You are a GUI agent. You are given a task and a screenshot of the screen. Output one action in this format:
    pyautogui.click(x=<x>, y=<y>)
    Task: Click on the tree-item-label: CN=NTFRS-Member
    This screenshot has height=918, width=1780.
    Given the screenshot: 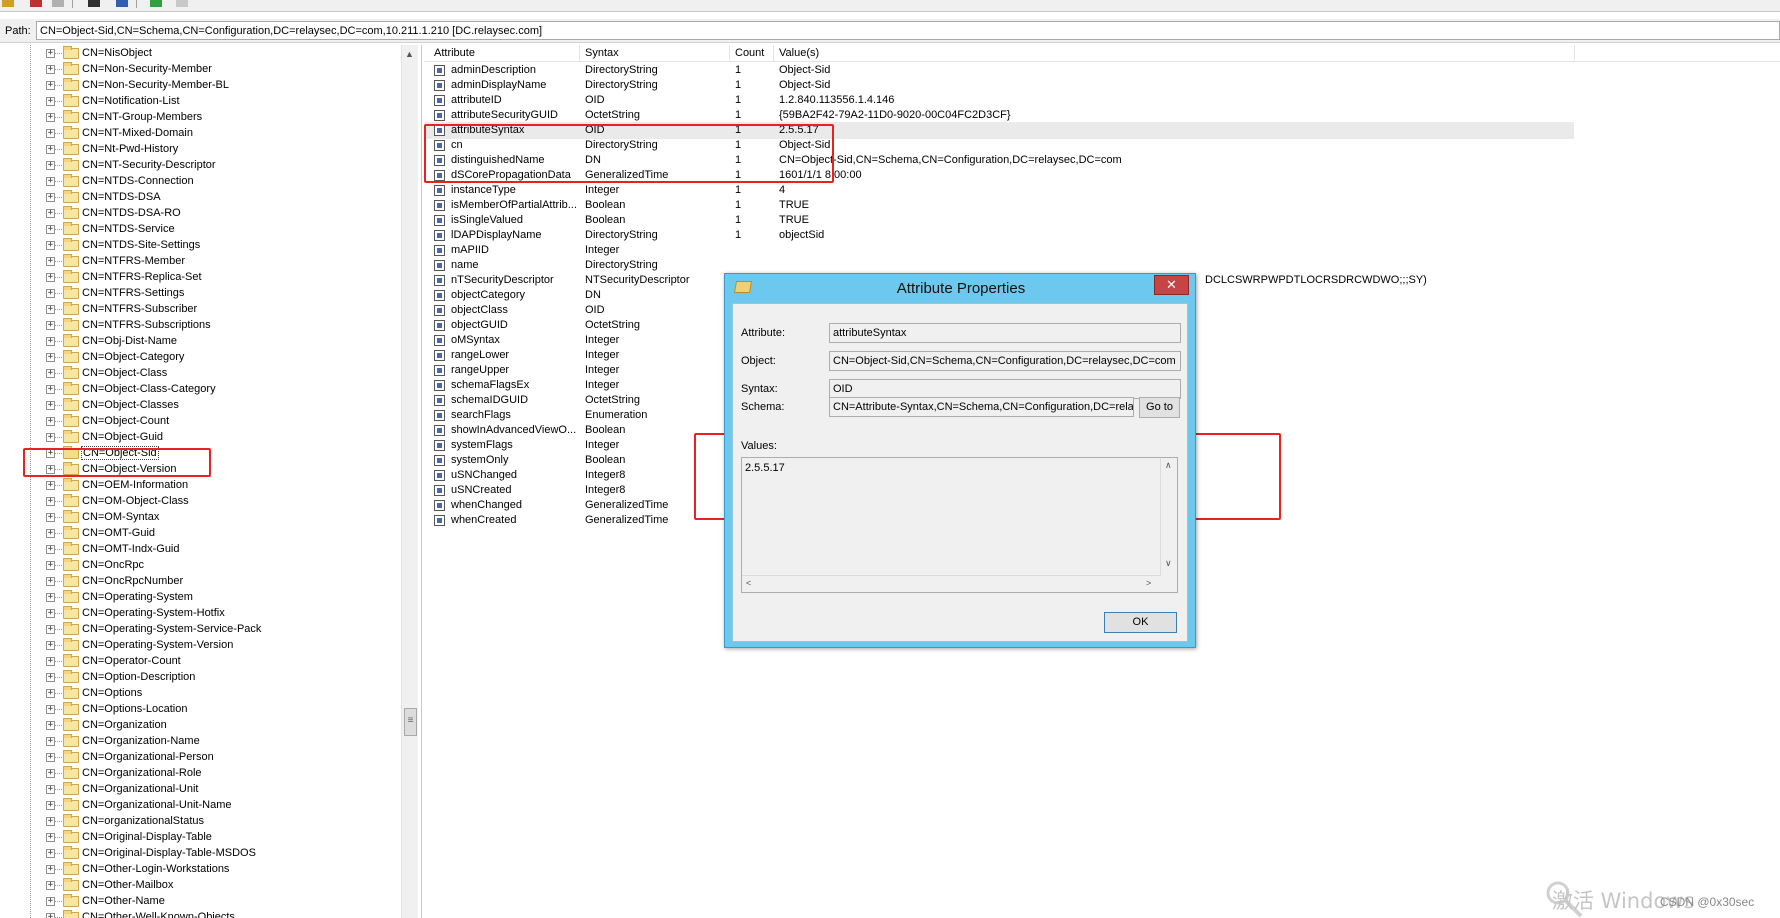 What is the action you would take?
    pyautogui.click(x=133, y=261)
    